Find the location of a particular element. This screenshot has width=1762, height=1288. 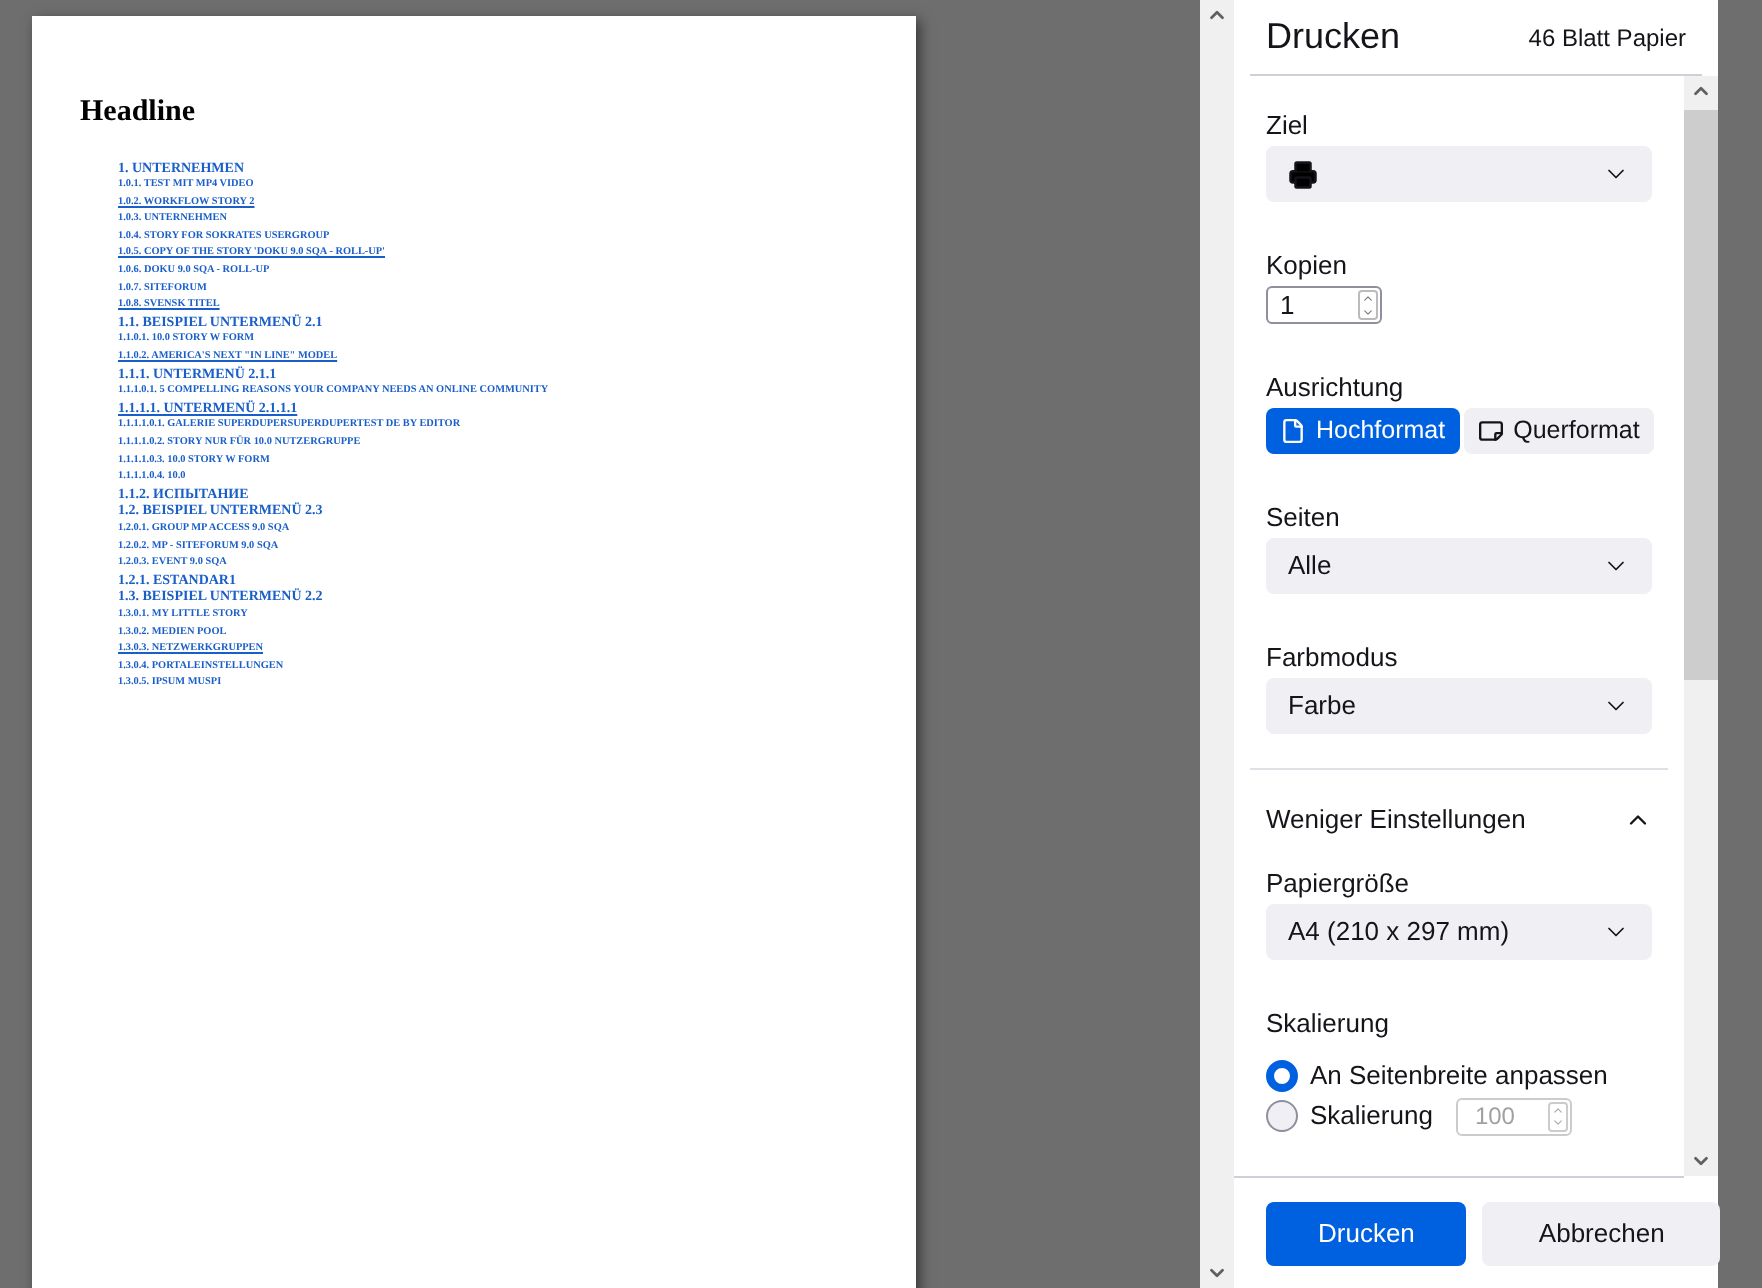

settings-toggle: Weniger Einstellungen is located at coordinates (1459, 836).